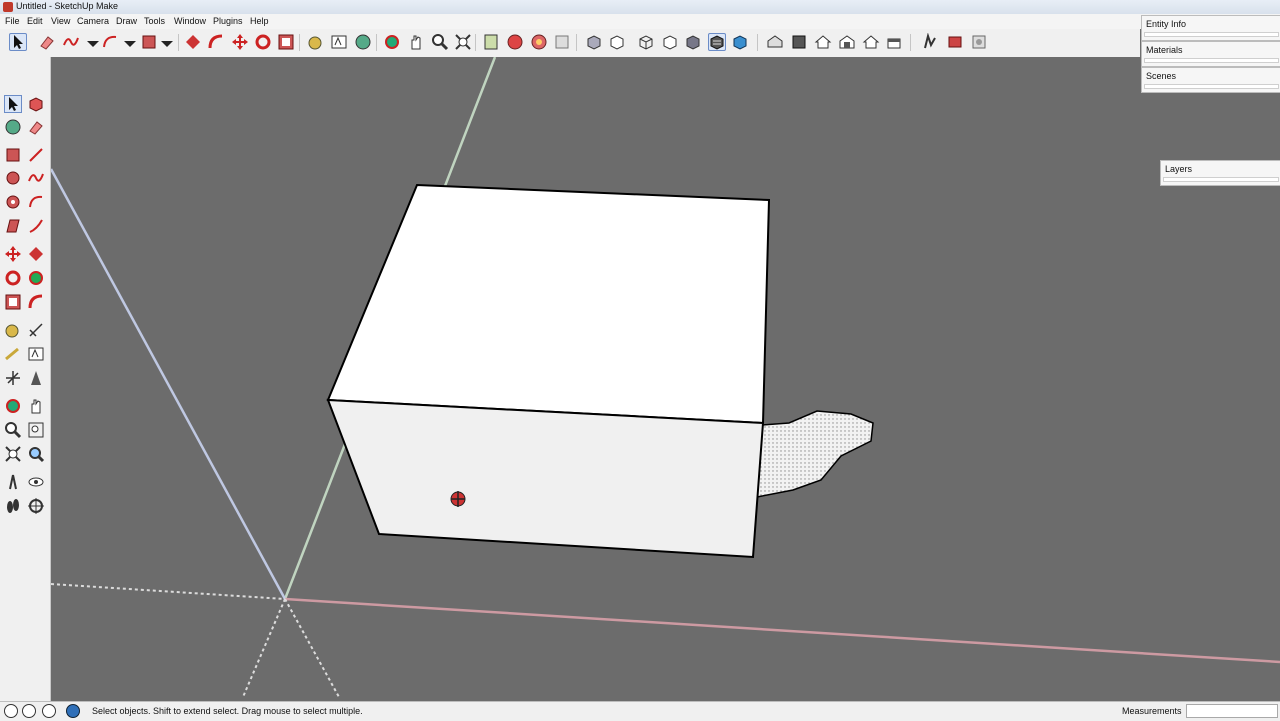 The height and width of the screenshot is (721, 1280). I want to click on menu-tools: Tools, so click(154, 21).